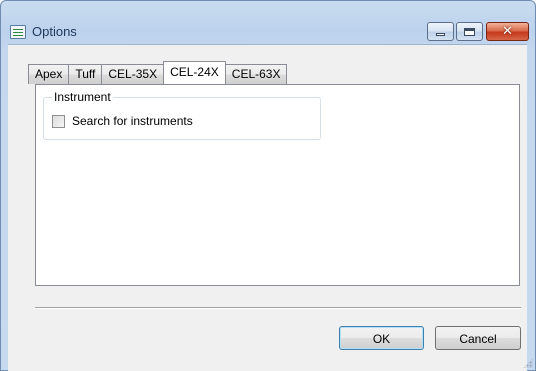 The image size is (536, 371). I want to click on cancel-button: Cancel, so click(478, 338).